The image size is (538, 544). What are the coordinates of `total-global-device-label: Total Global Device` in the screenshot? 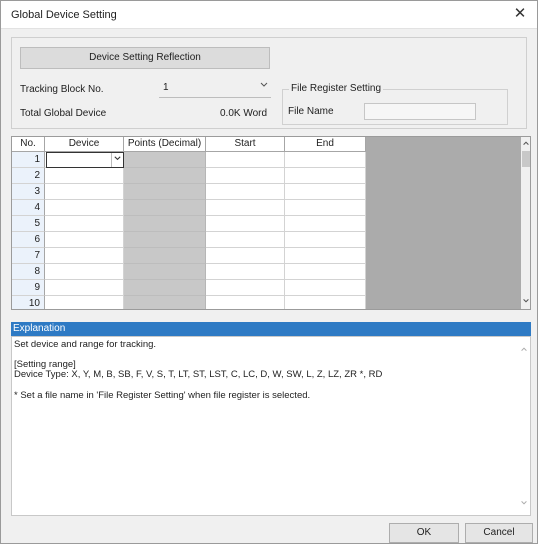 It's located at (63, 113).